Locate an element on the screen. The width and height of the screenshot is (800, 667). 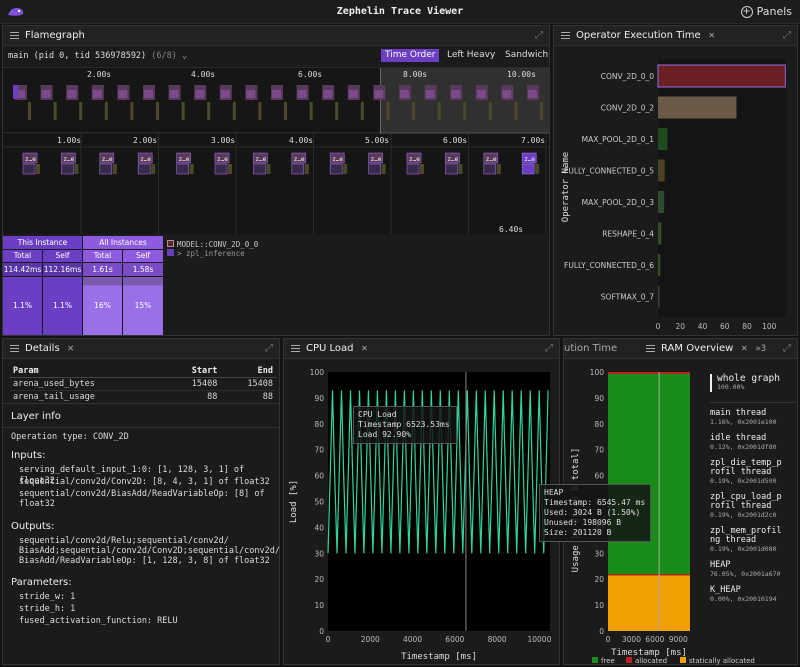
memory-region-item: main thread 1.16%, 0x2001e100 is located at coordinates (753, 418).